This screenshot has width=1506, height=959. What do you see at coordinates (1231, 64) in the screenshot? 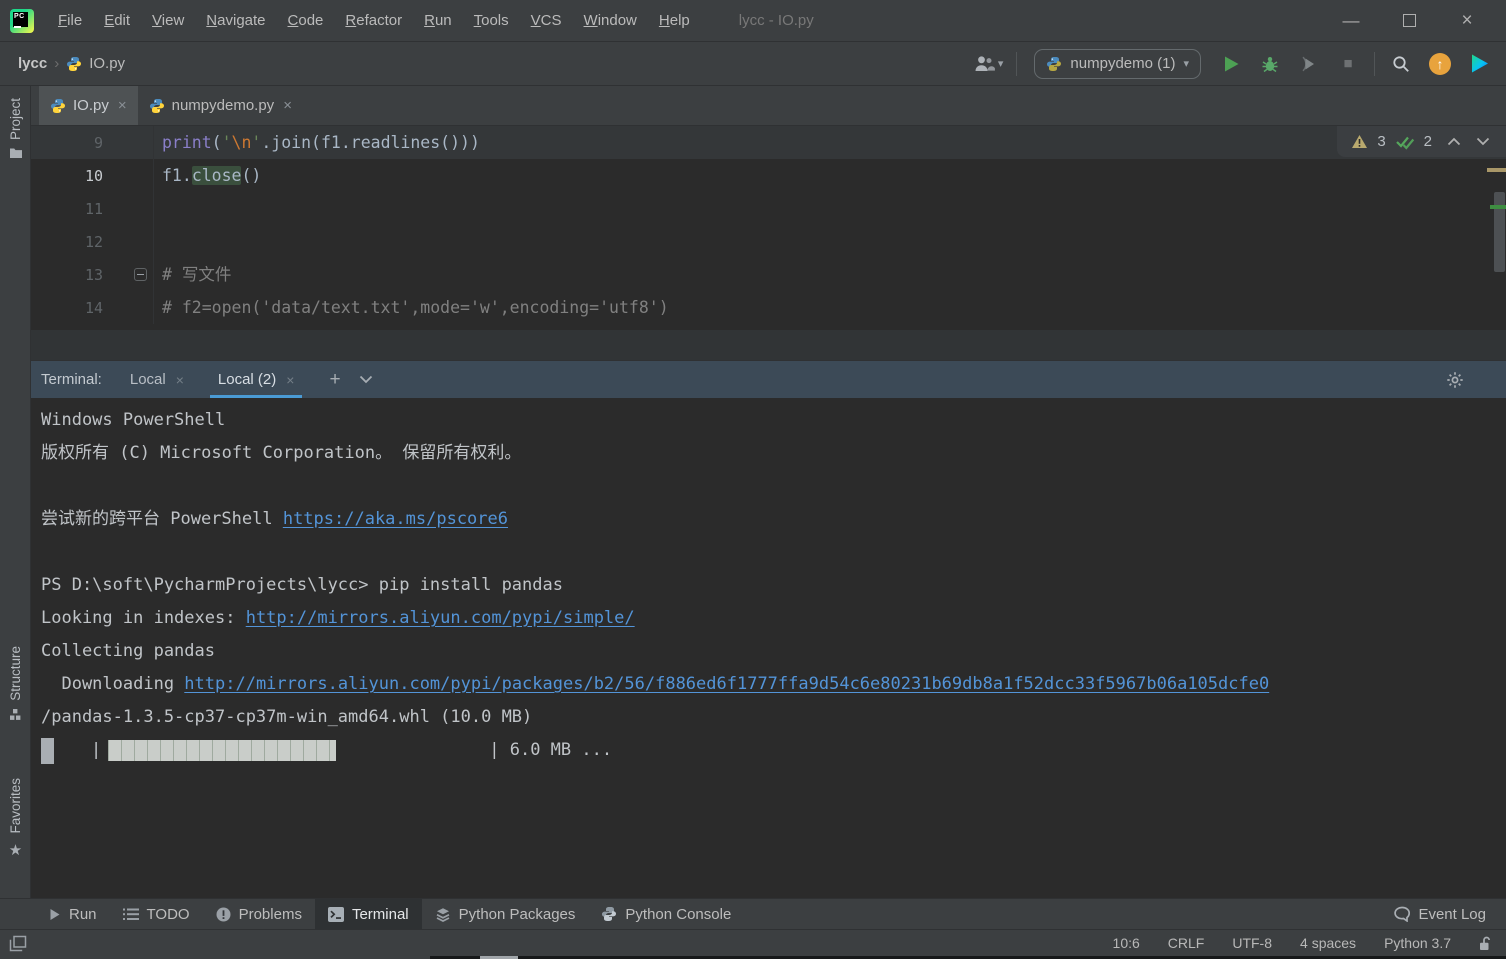
I see `run-button` at bounding box center [1231, 64].